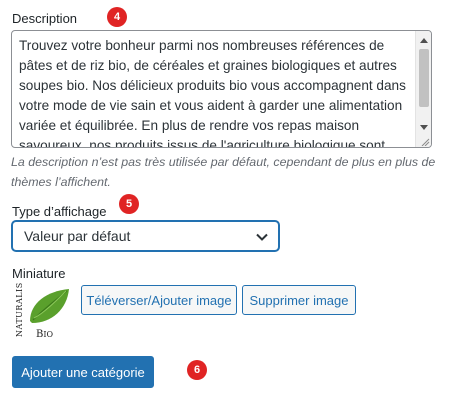 This screenshot has height=402, width=450. Describe the element at coordinates (424, 78) in the screenshot. I see `scroll-thumb` at that location.